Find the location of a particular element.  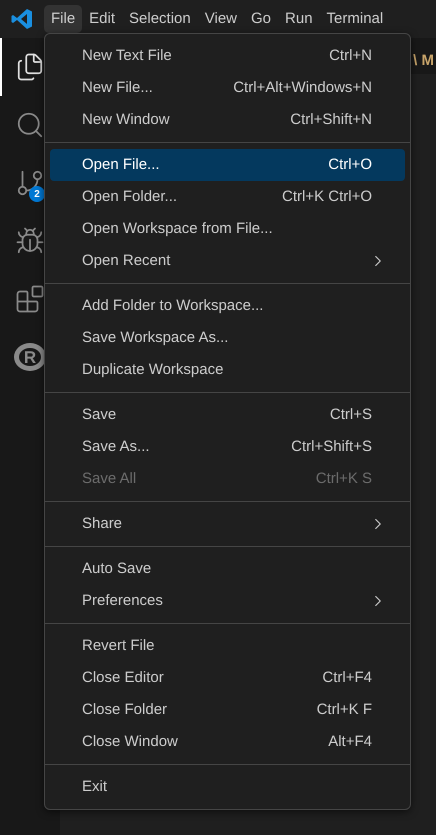

shortcut-text: Ctrl+Shift+N is located at coordinates (331, 120).